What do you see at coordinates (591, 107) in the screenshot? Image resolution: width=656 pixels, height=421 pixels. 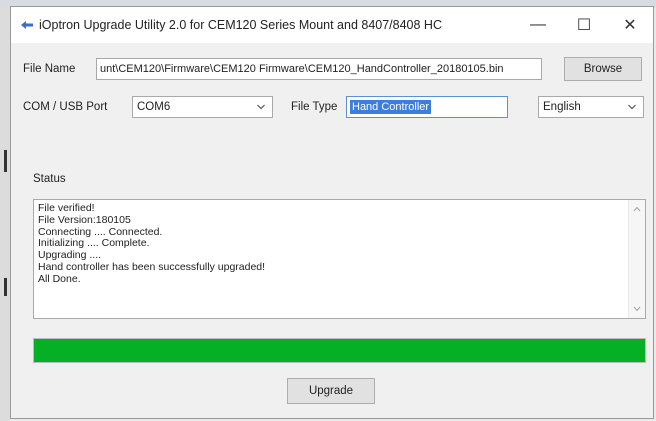 I see `language-select: English` at bounding box center [591, 107].